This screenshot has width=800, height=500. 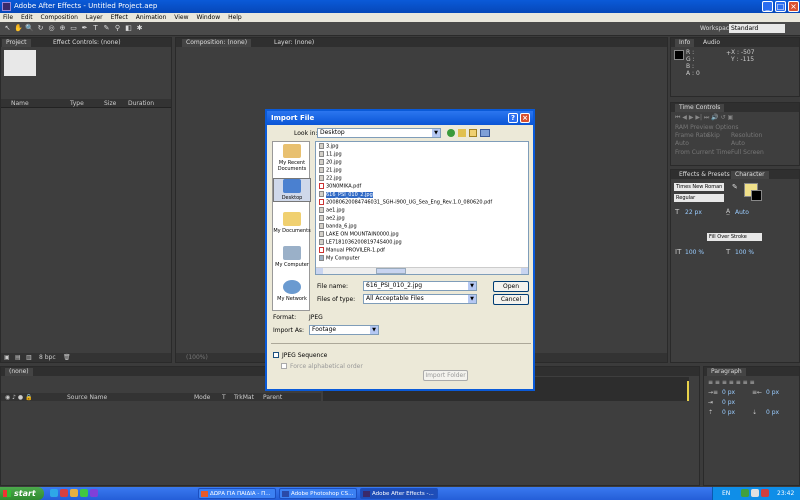 What do you see at coordinates (244, 397) in the screenshot?
I see `column-trkmat: TrkMat` at bounding box center [244, 397].